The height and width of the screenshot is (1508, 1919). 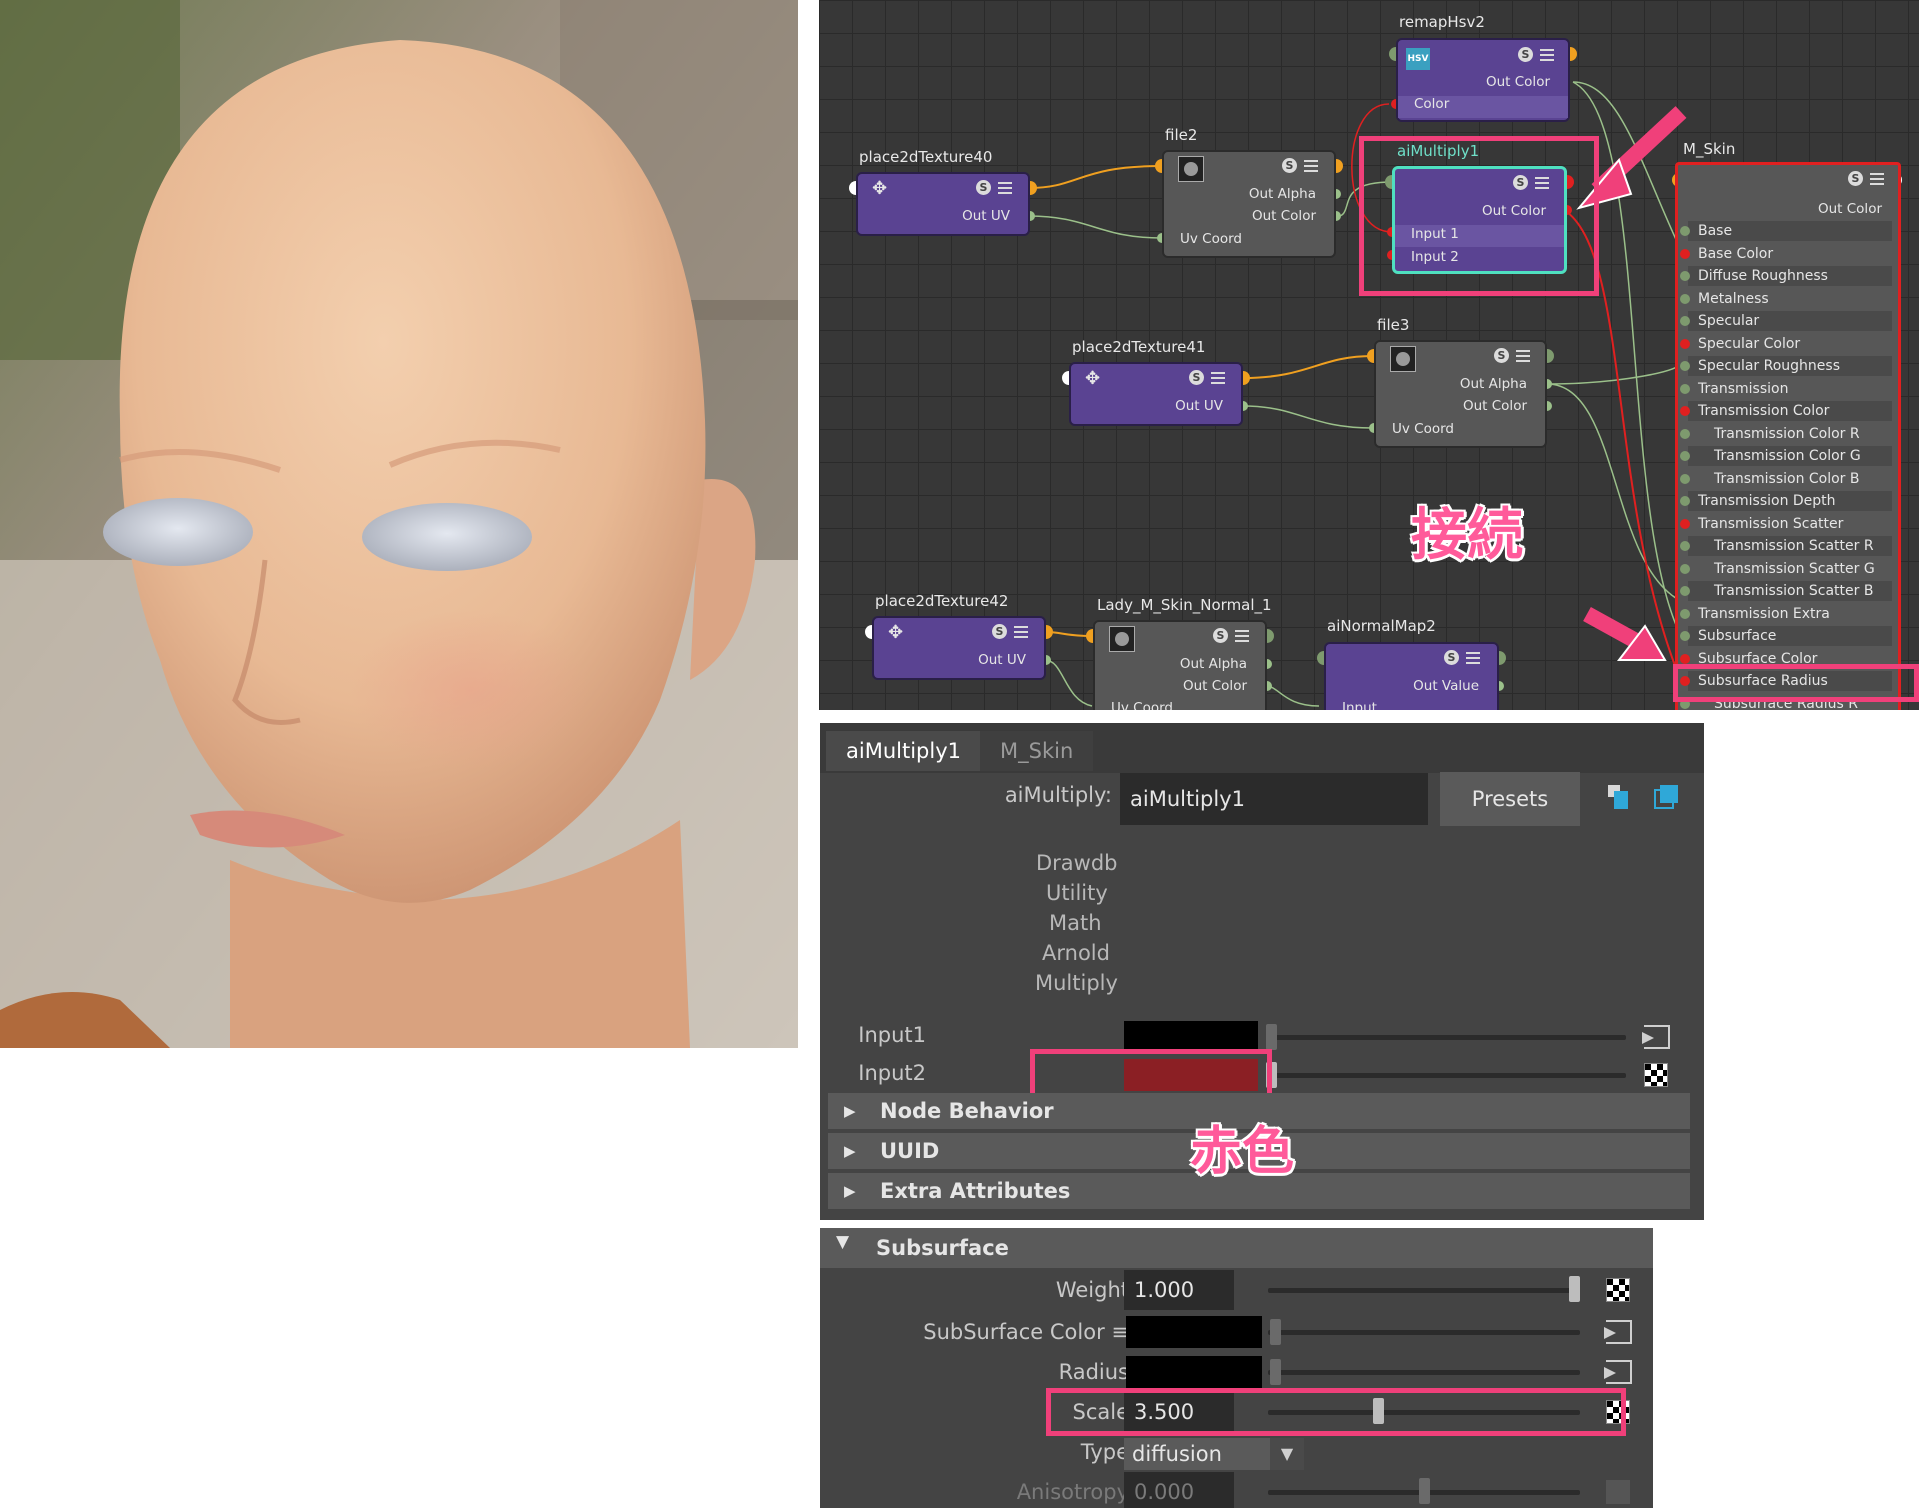 I want to click on subsurface-color-slider, so click(x=1424, y=1332).